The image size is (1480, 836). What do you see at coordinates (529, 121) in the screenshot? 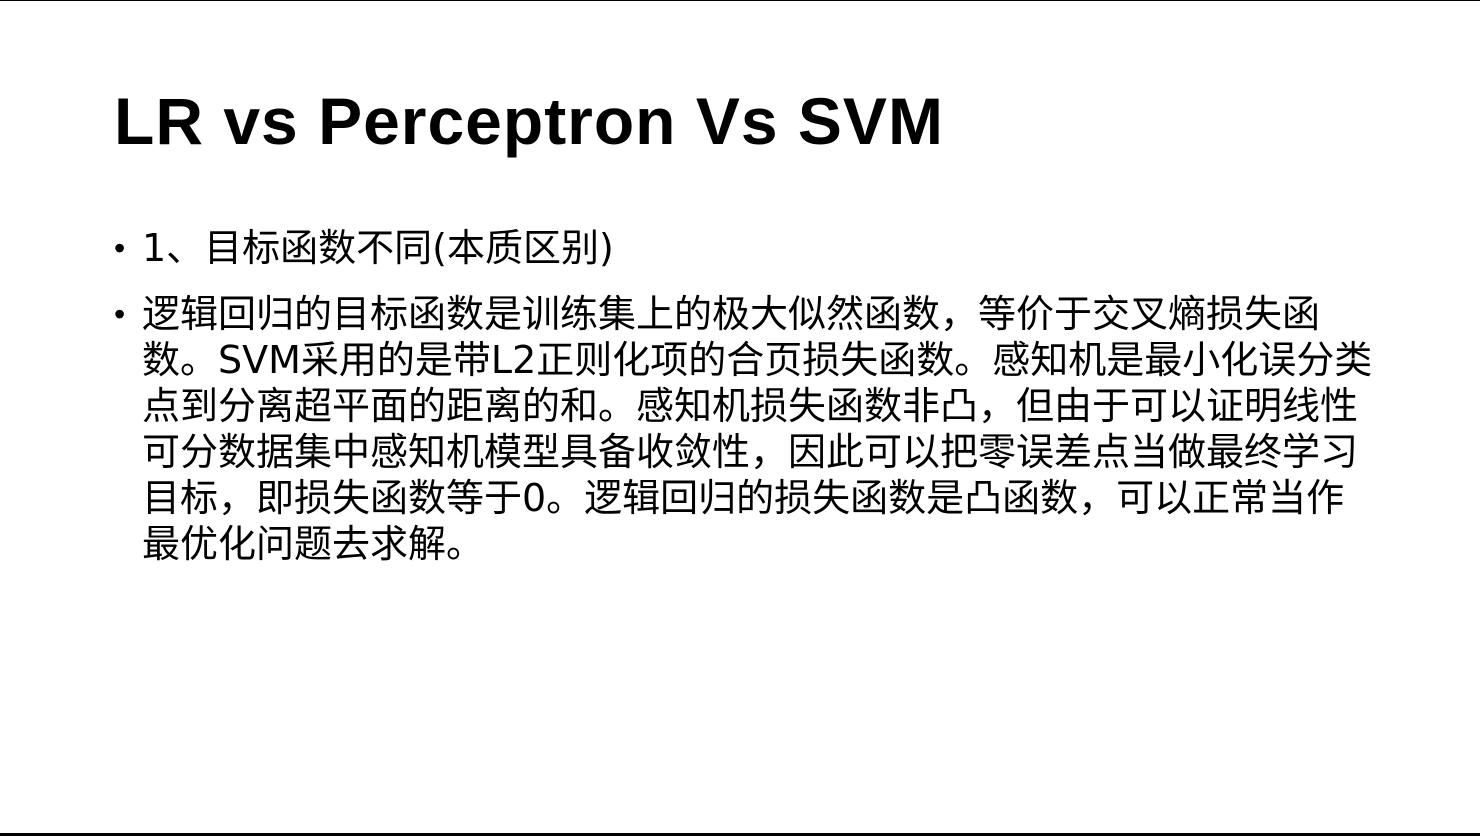
I see `slide-title: LR vs Perceptron Vs SVM` at bounding box center [529, 121].